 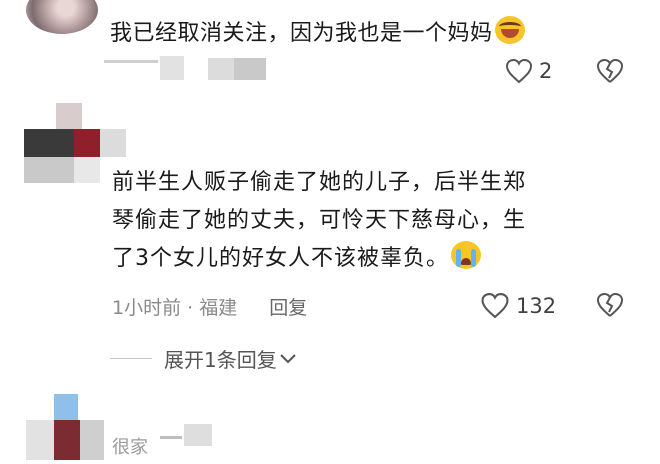 I want to click on comment-text-line: 我已经取消关注，因为我也是一个妈妈, so click(x=301, y=33).